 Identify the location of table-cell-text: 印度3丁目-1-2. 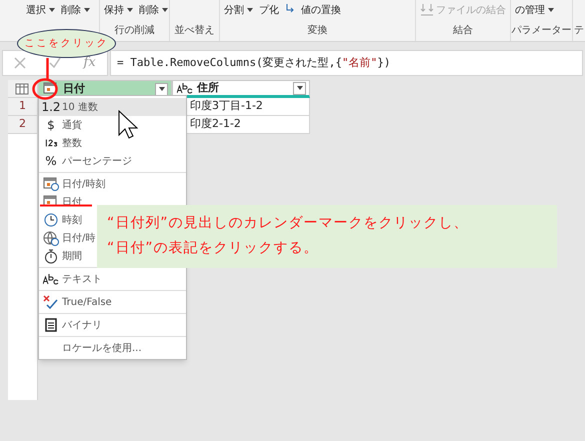
(226, 106).